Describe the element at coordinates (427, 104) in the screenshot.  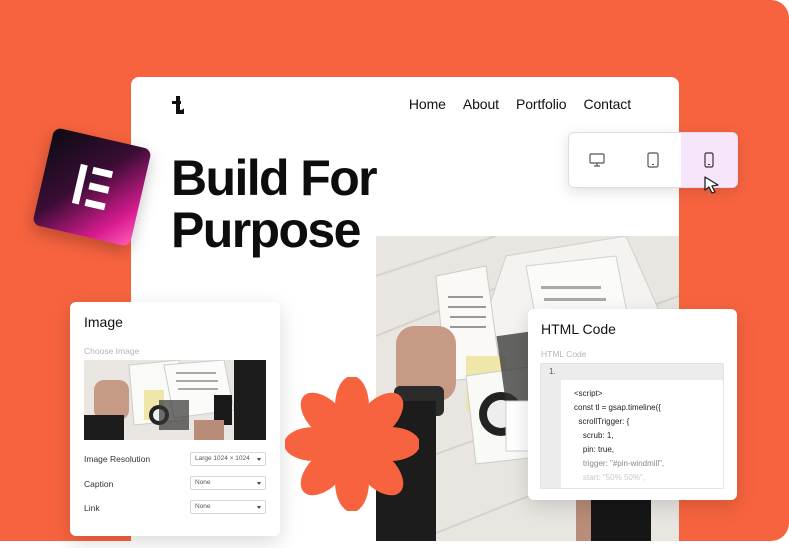
I see `nav-home: Home` at that location.